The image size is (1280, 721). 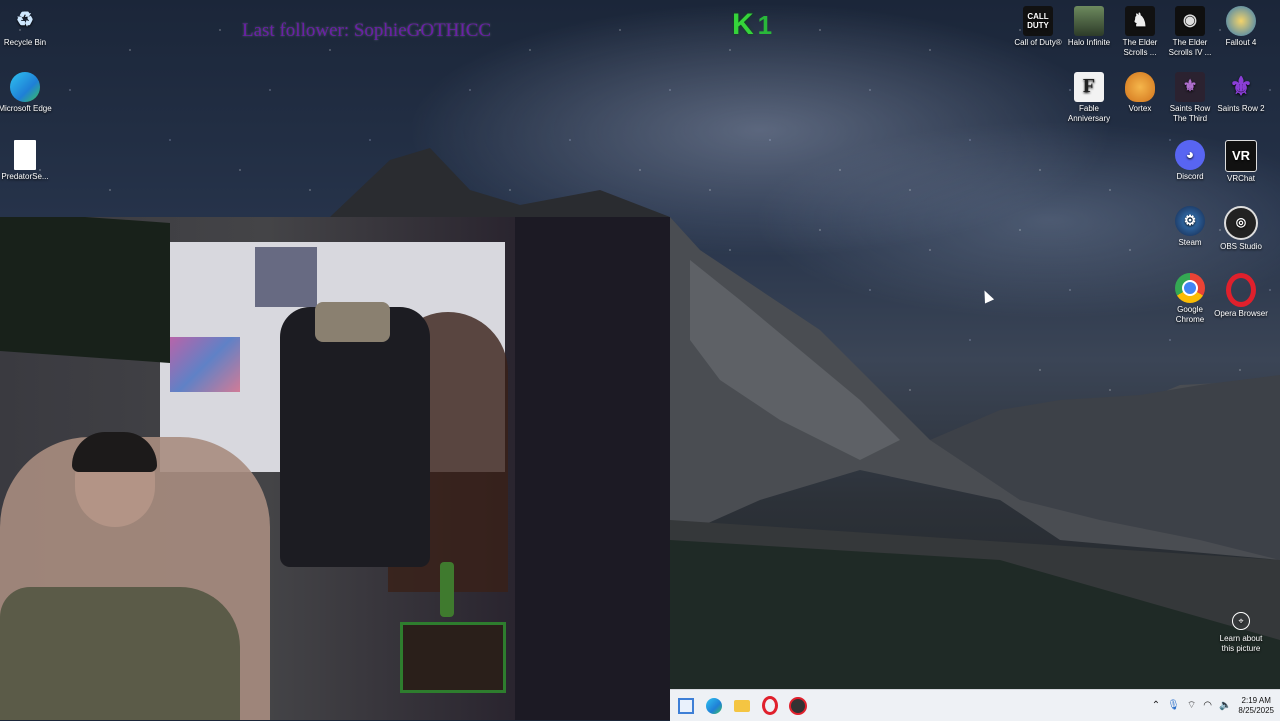 I want to click on recycle-bin-icon: ♻, so click(x=25, y=20).